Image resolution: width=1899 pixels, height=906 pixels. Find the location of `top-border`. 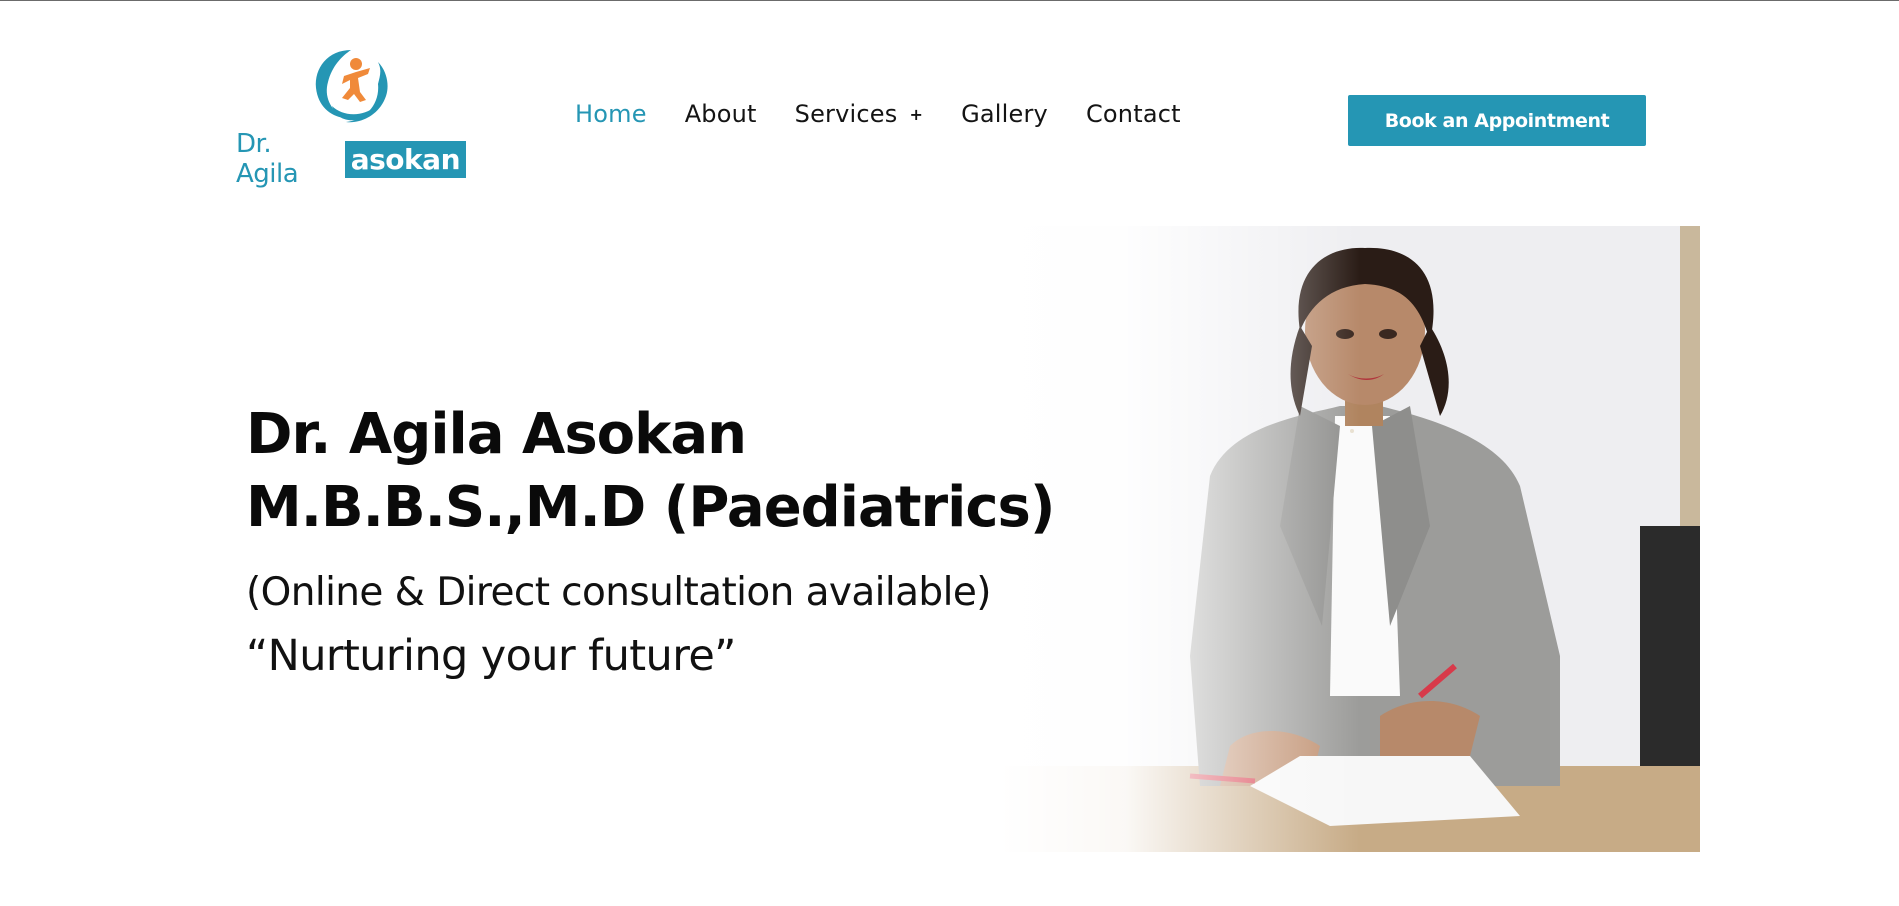

top-border is located at coordinates (949, 0).